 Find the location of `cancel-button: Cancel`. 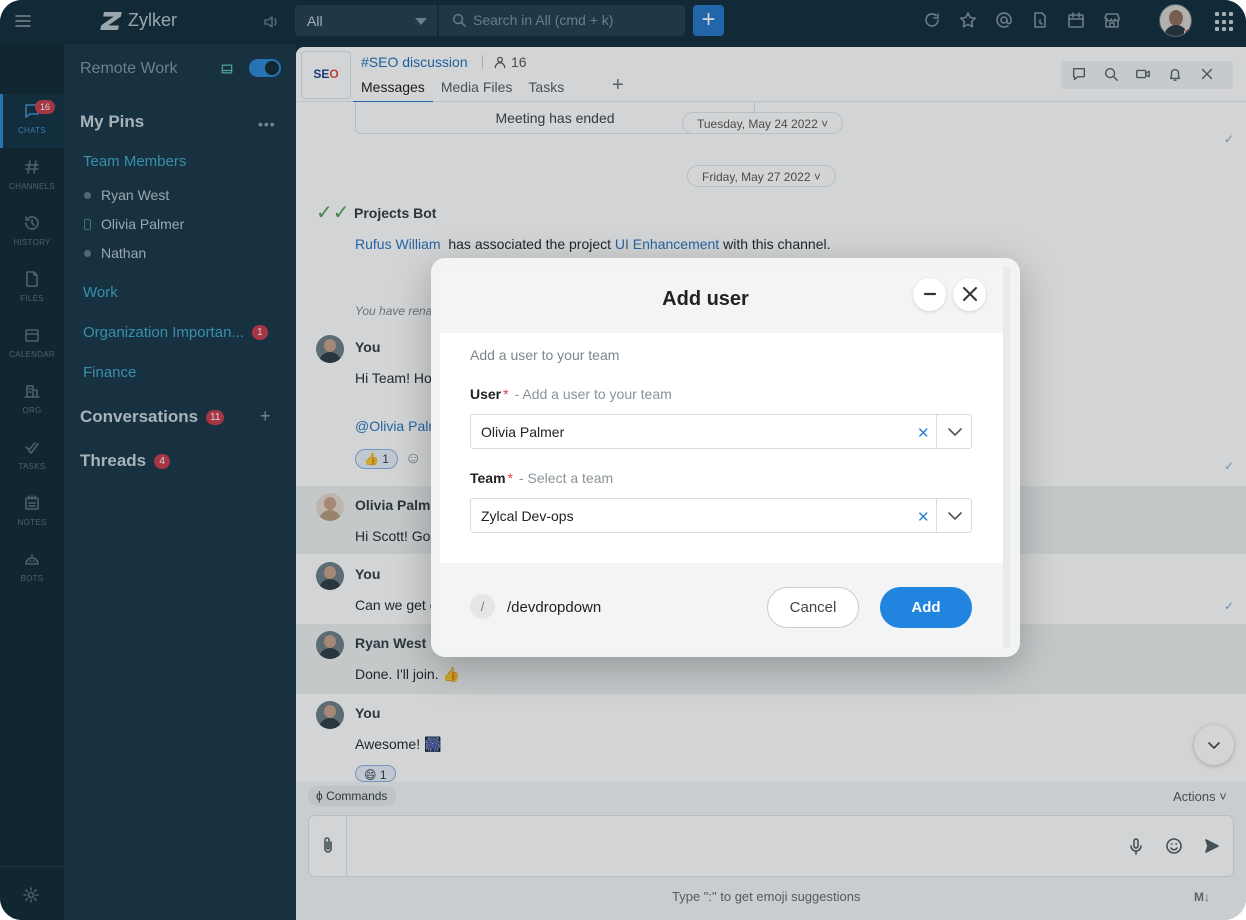

cancel-button: Cancel is located at coordinates (813, 607).